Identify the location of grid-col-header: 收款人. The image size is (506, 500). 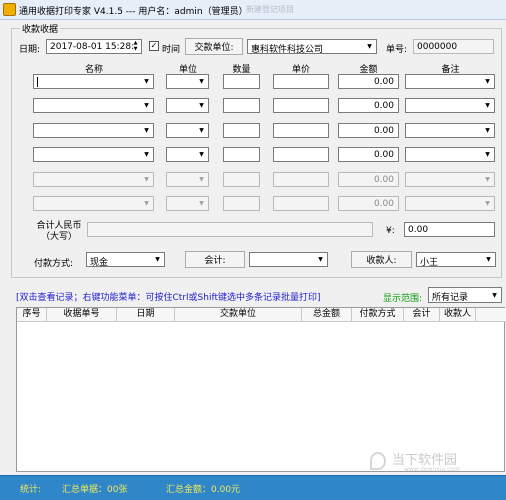
(458, 315).